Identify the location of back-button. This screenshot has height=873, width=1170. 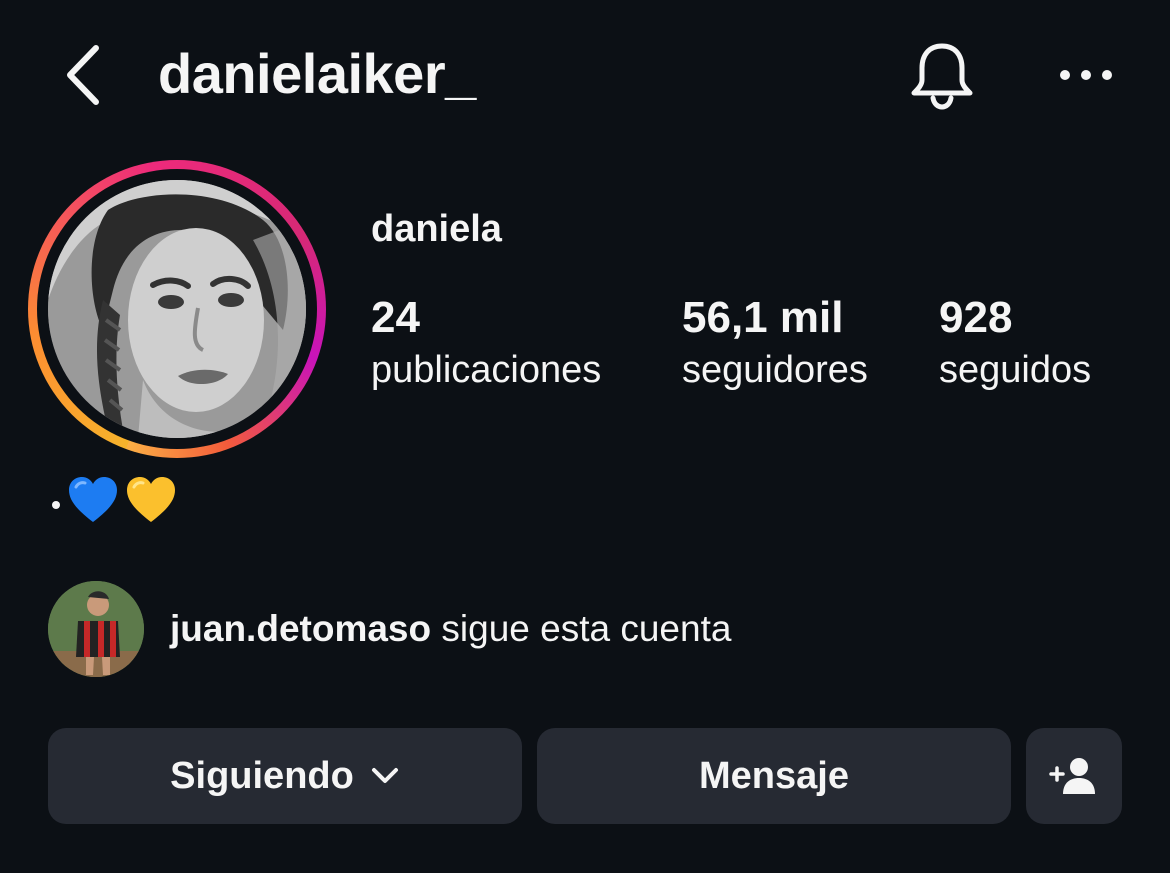
(86, 75).